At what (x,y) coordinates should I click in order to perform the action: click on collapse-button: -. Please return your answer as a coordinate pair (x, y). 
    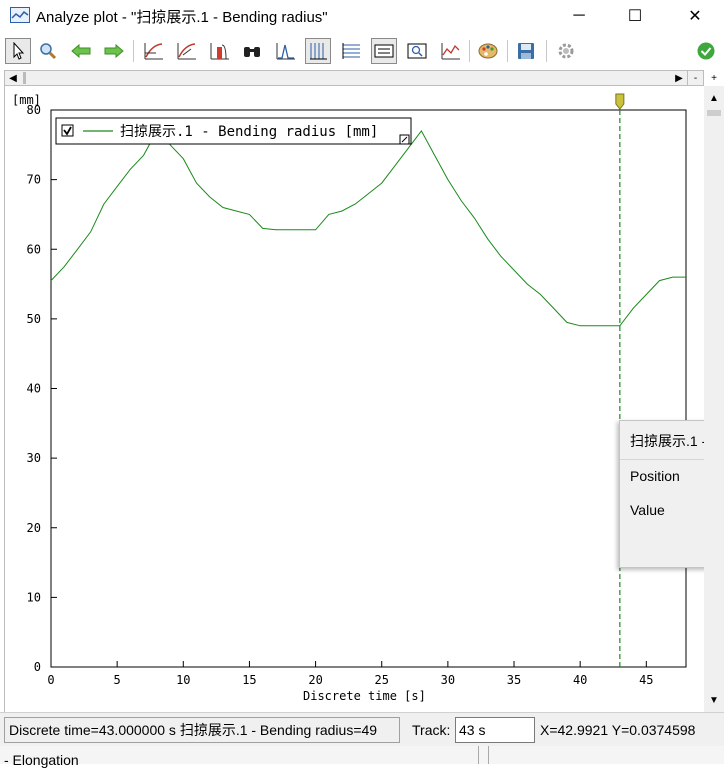
    Looking at the image, I should click on (695, 78).